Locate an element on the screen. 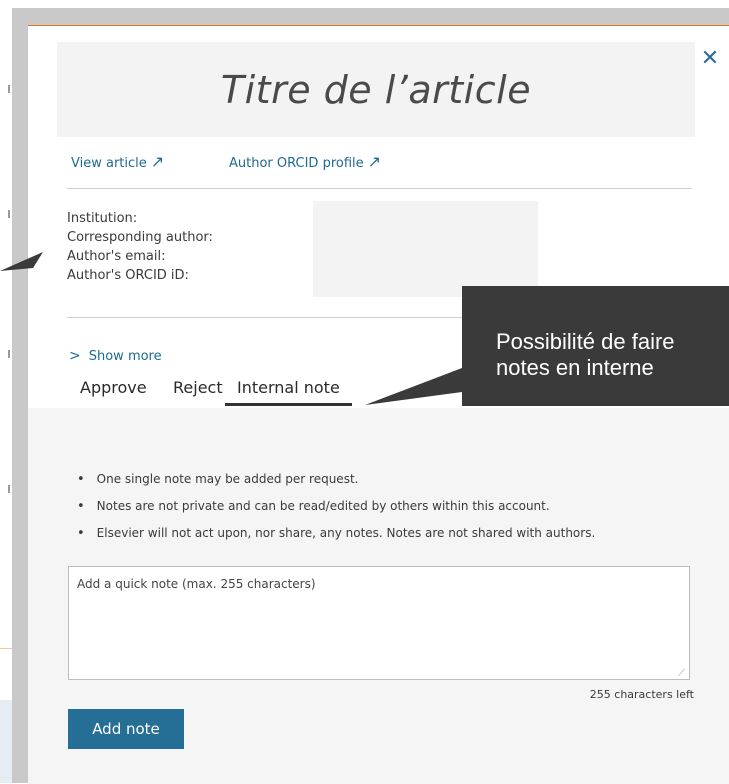  left-annotation-arrow is located at coordinates (21, 261).